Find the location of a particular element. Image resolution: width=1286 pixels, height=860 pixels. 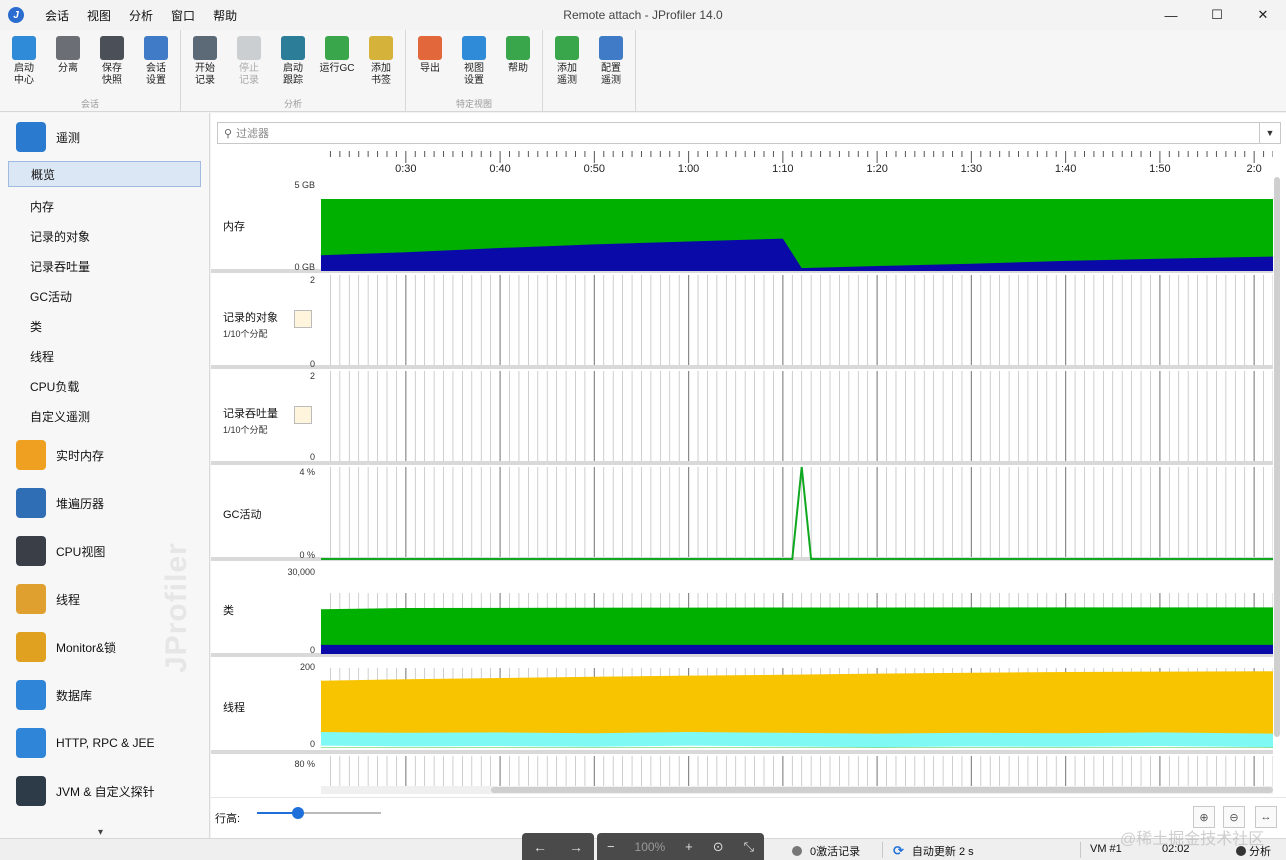

sidebar-item-telemetry: 概览 is located at coordinates (104, 174).